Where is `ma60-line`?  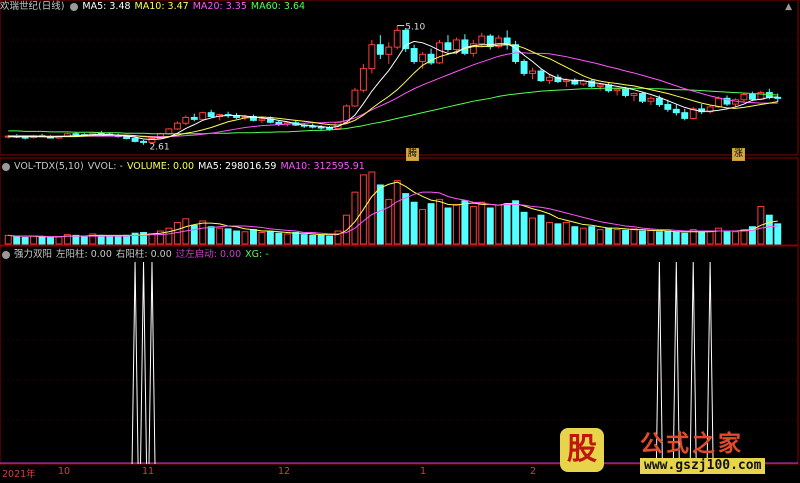
ma60-line is located at coordinates (393, 111).